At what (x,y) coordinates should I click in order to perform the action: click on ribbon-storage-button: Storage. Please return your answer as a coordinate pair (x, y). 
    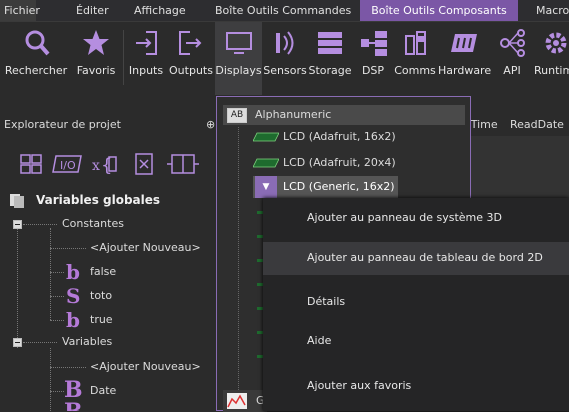
    Looking at the image, I should click on (330, 58).